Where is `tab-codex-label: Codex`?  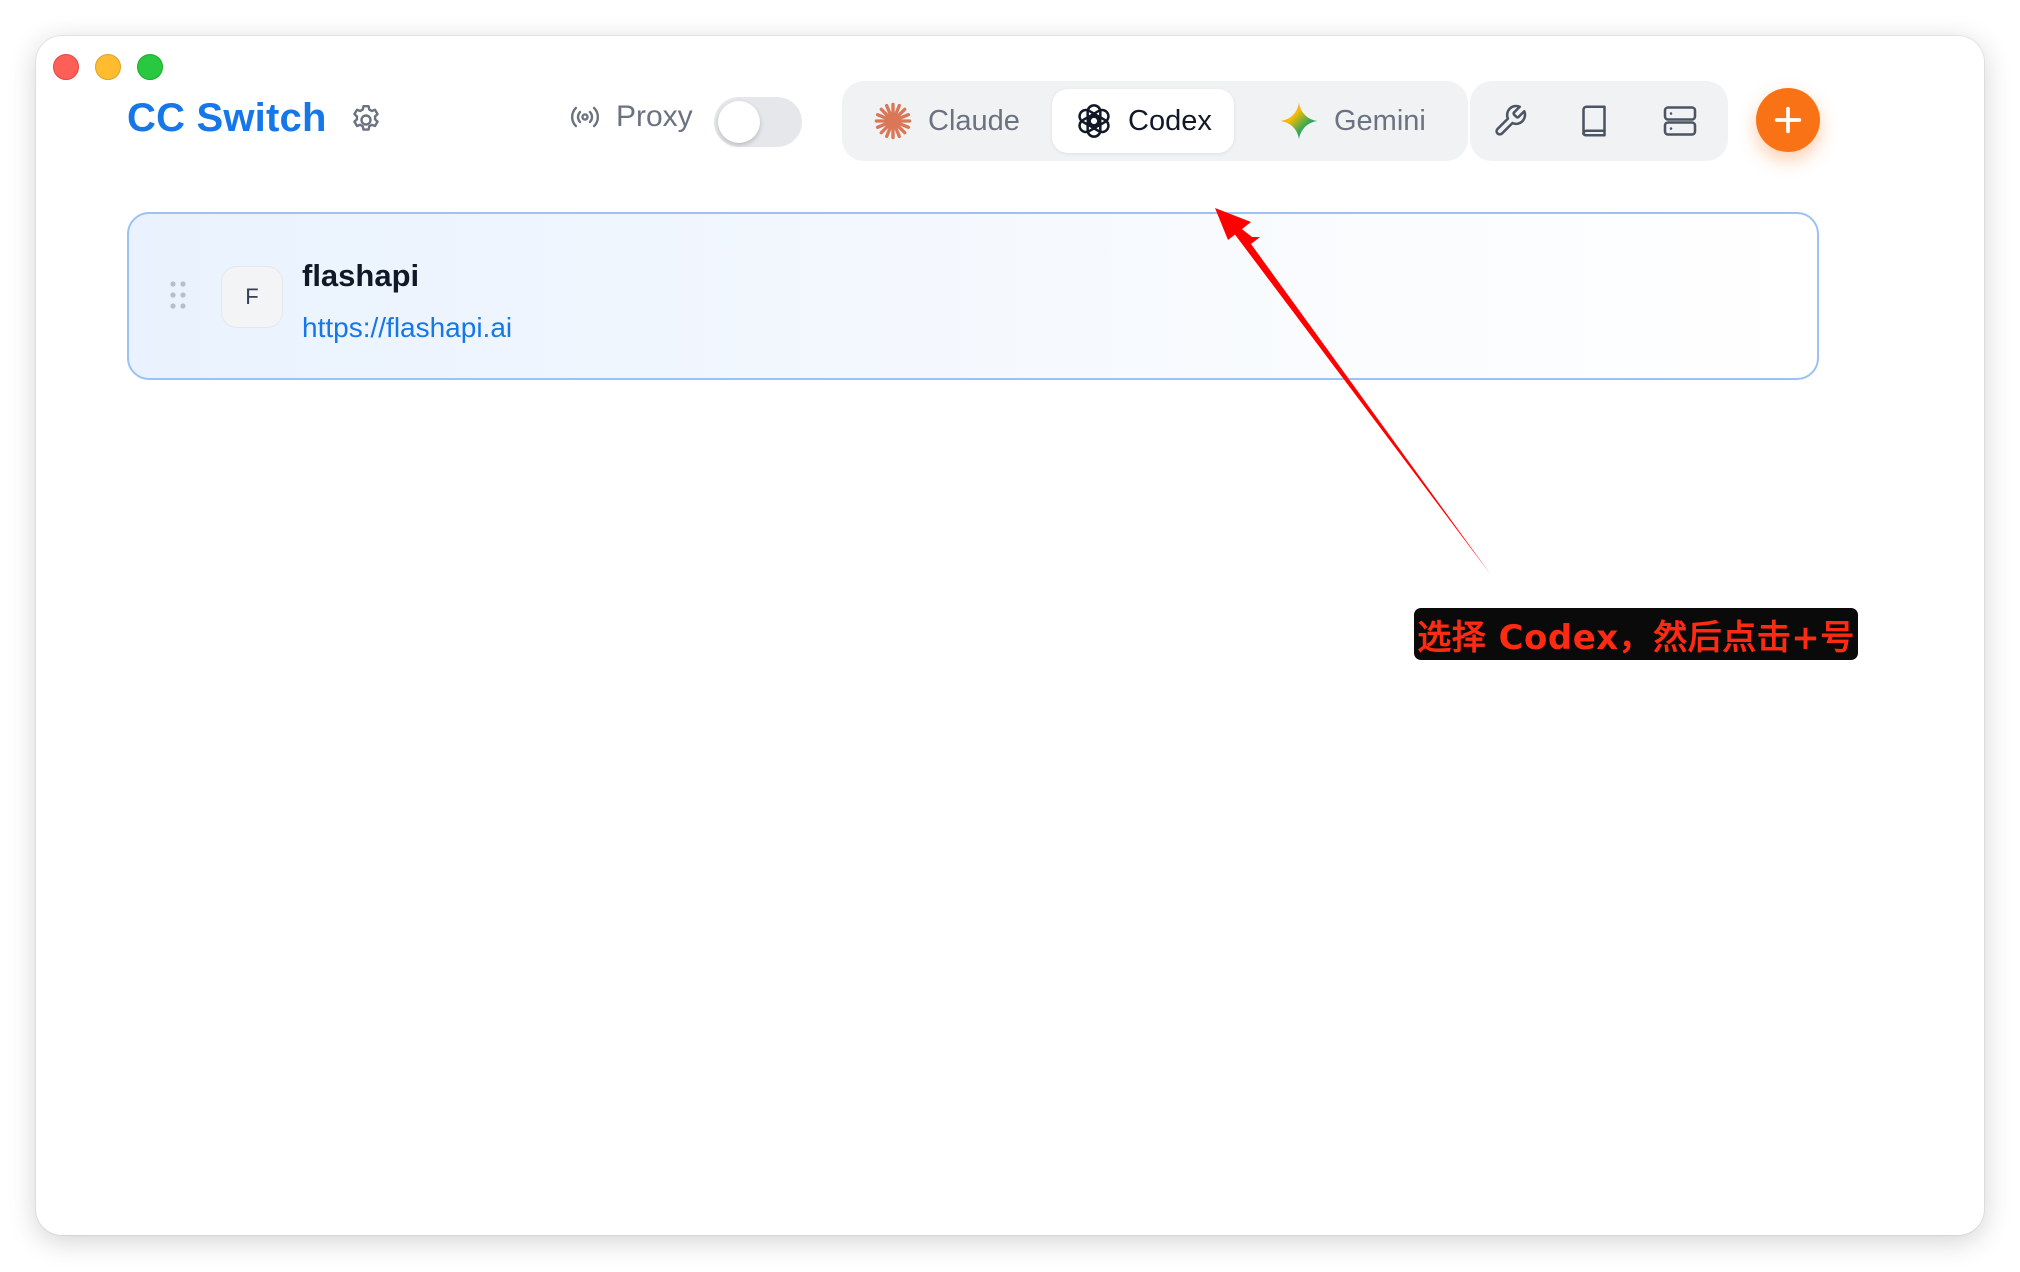 tab-codex-label: Codex is located at coordinates (1170, 120).